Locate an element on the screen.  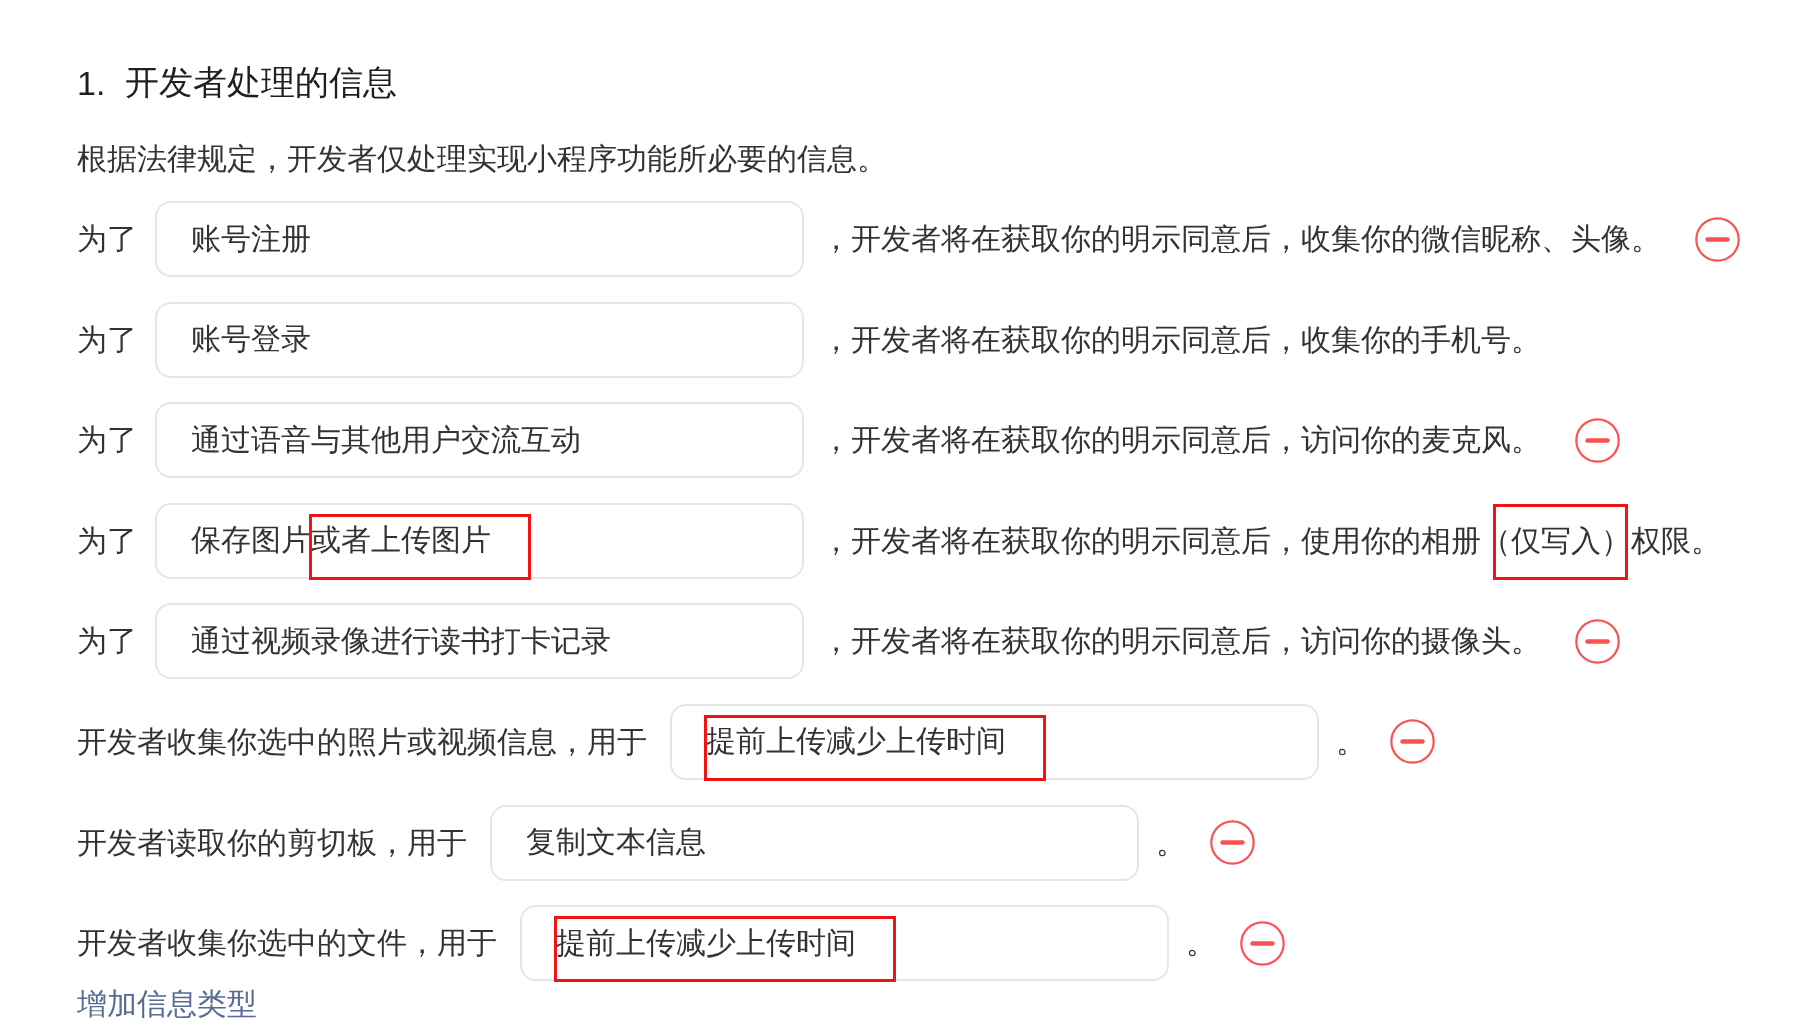
purpose-label: 开发者收集你选中的文件，用于 is located at coordinates (287, 943).